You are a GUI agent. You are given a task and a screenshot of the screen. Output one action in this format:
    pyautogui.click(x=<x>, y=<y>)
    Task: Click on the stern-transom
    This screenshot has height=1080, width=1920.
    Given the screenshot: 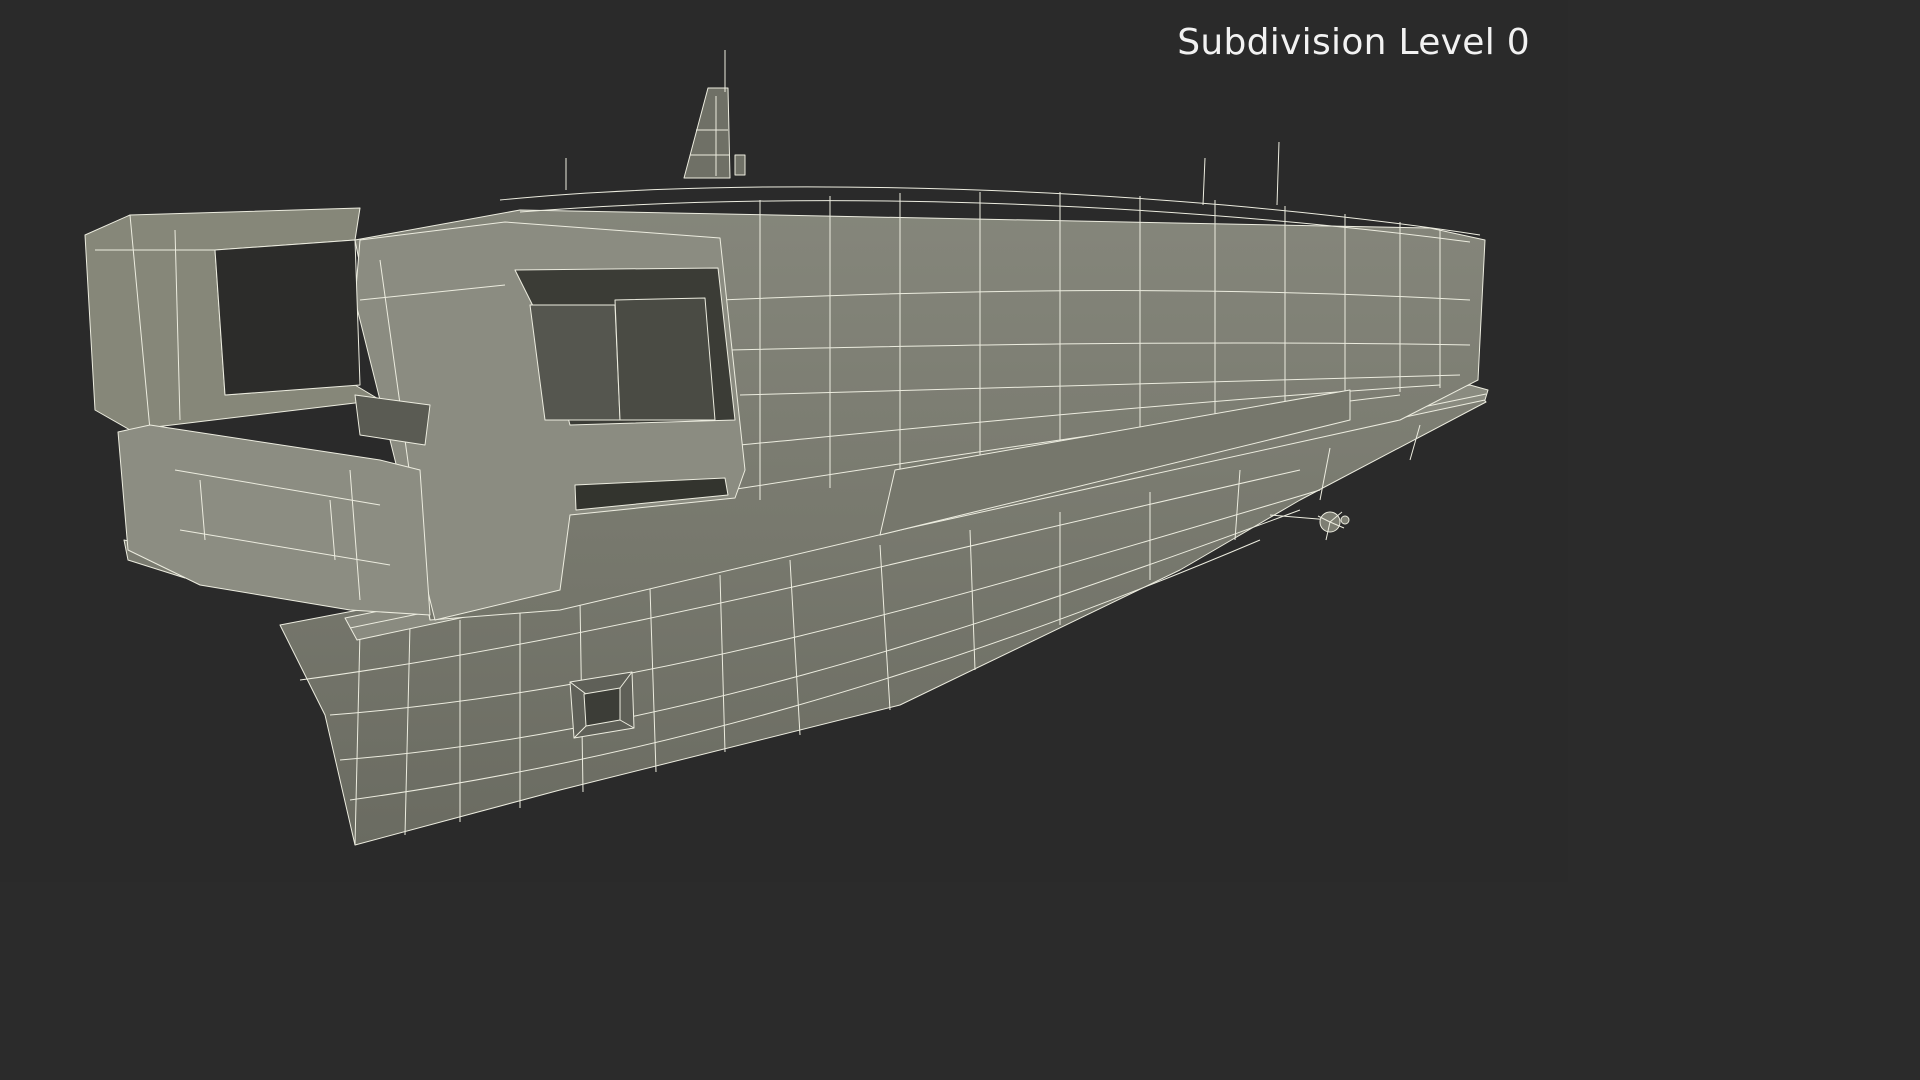 What is the action you would take?
    pyautogui.click(x=274, y=505)
    